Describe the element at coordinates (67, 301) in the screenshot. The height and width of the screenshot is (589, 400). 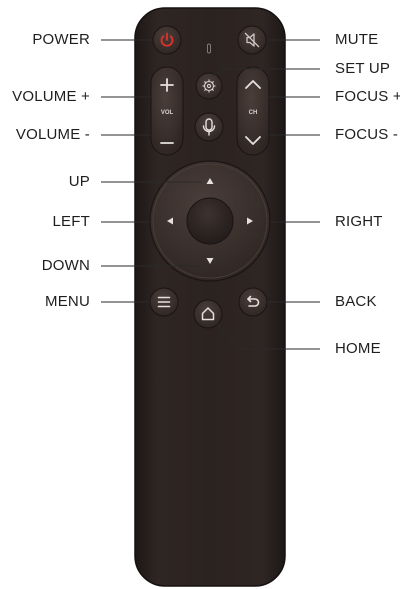
I see `label-menu: MENU` at that location.